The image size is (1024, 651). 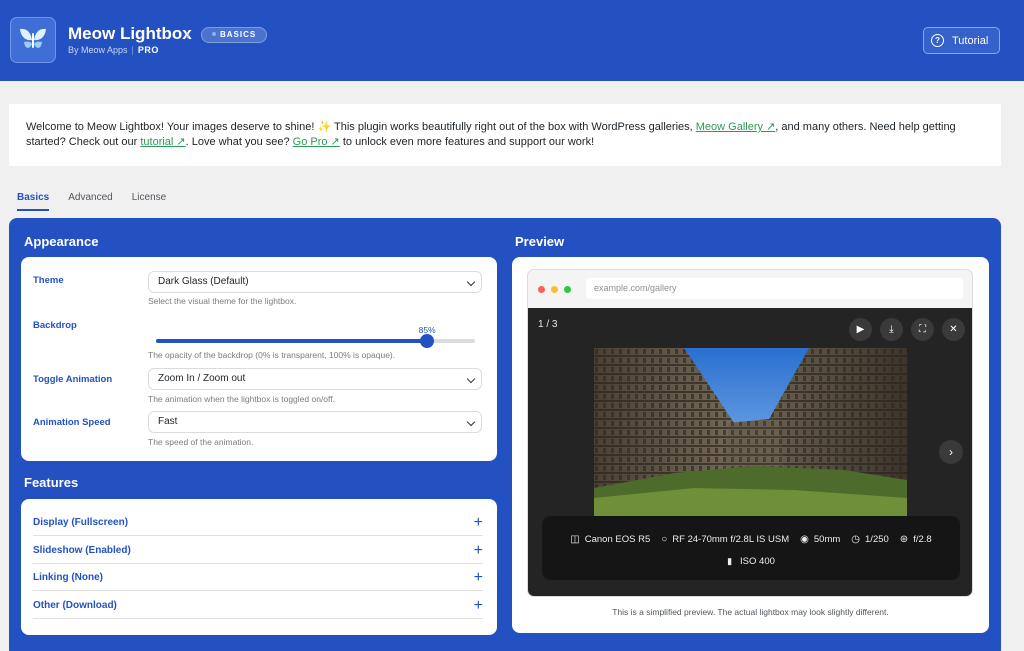 What do you see at coordinates (951, 452) in the screenshot?
I see `next-arrow-icon: ›` at bounding box center [951, 452].